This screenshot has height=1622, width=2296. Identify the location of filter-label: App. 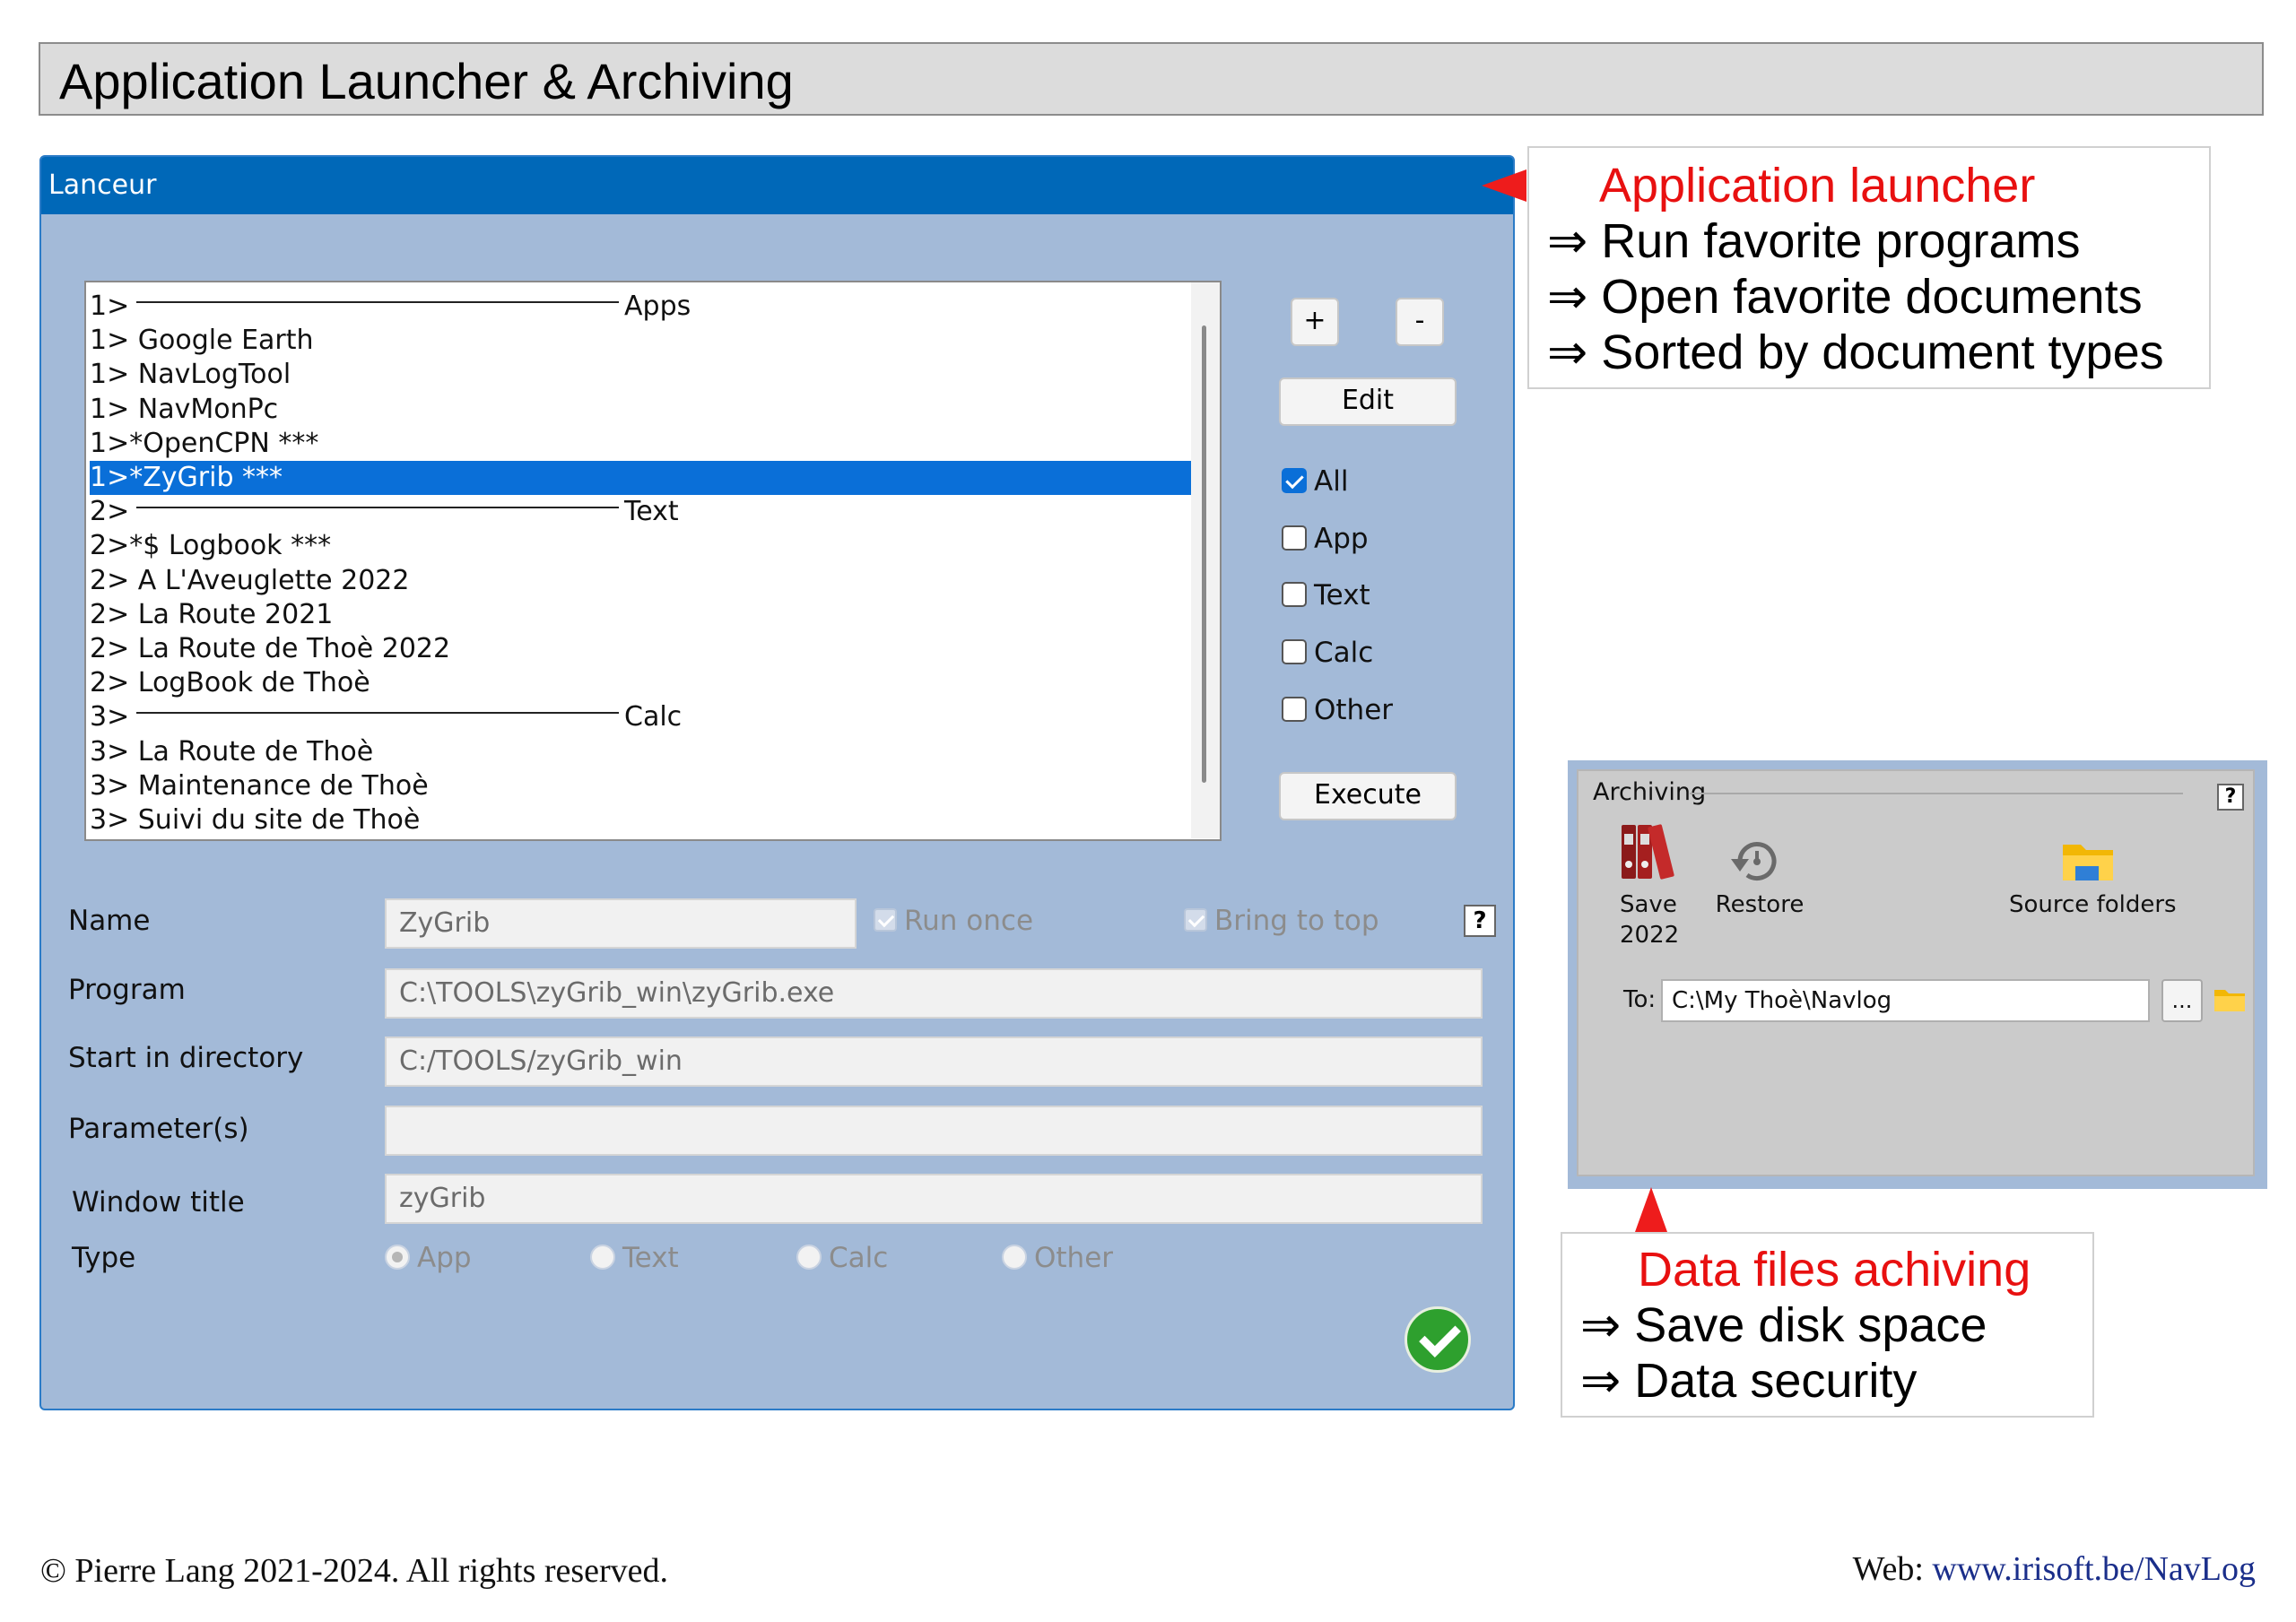
(1341, 539).